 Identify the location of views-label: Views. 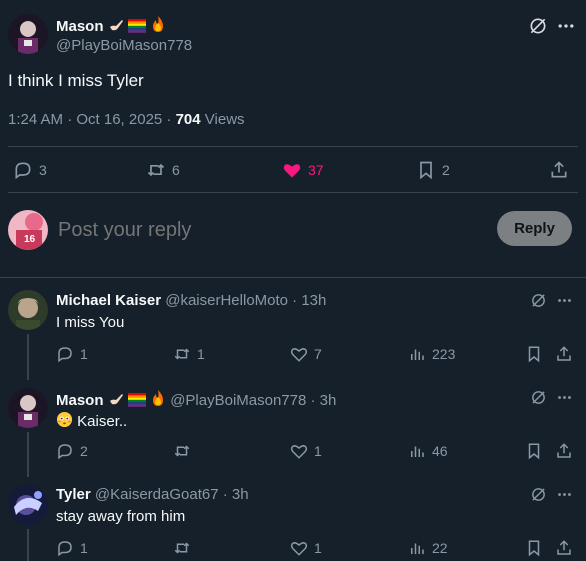
(222, 119).